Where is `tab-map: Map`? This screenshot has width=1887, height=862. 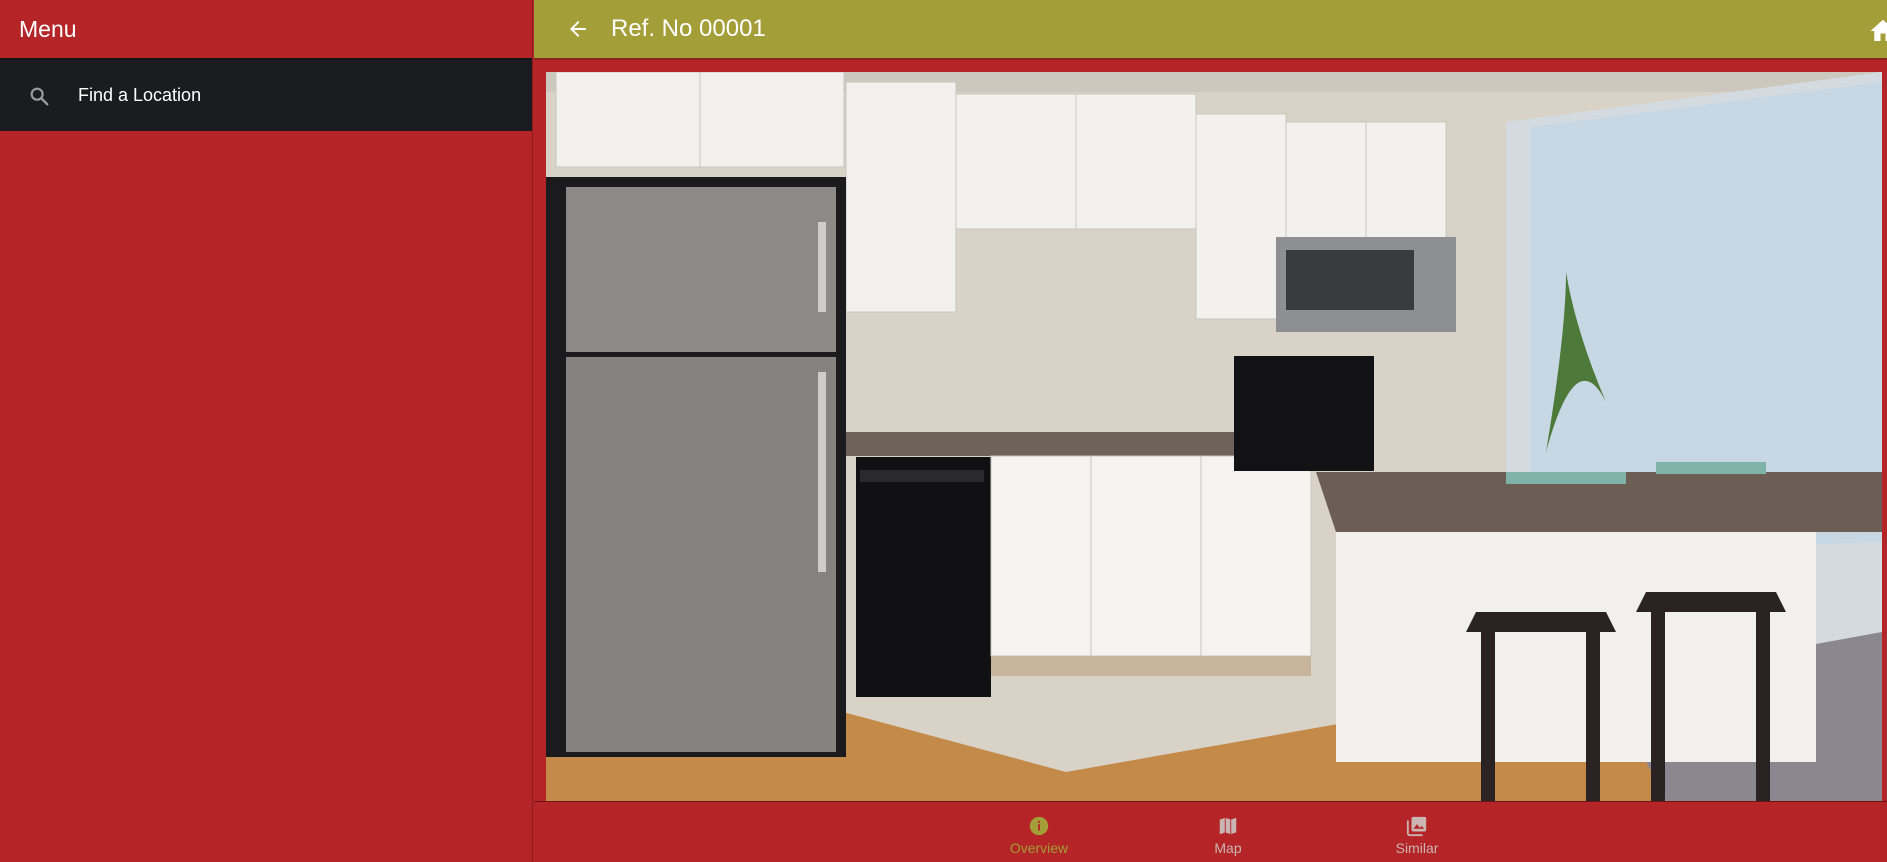
tab-map: Map is located at coordinates (1228, 835).